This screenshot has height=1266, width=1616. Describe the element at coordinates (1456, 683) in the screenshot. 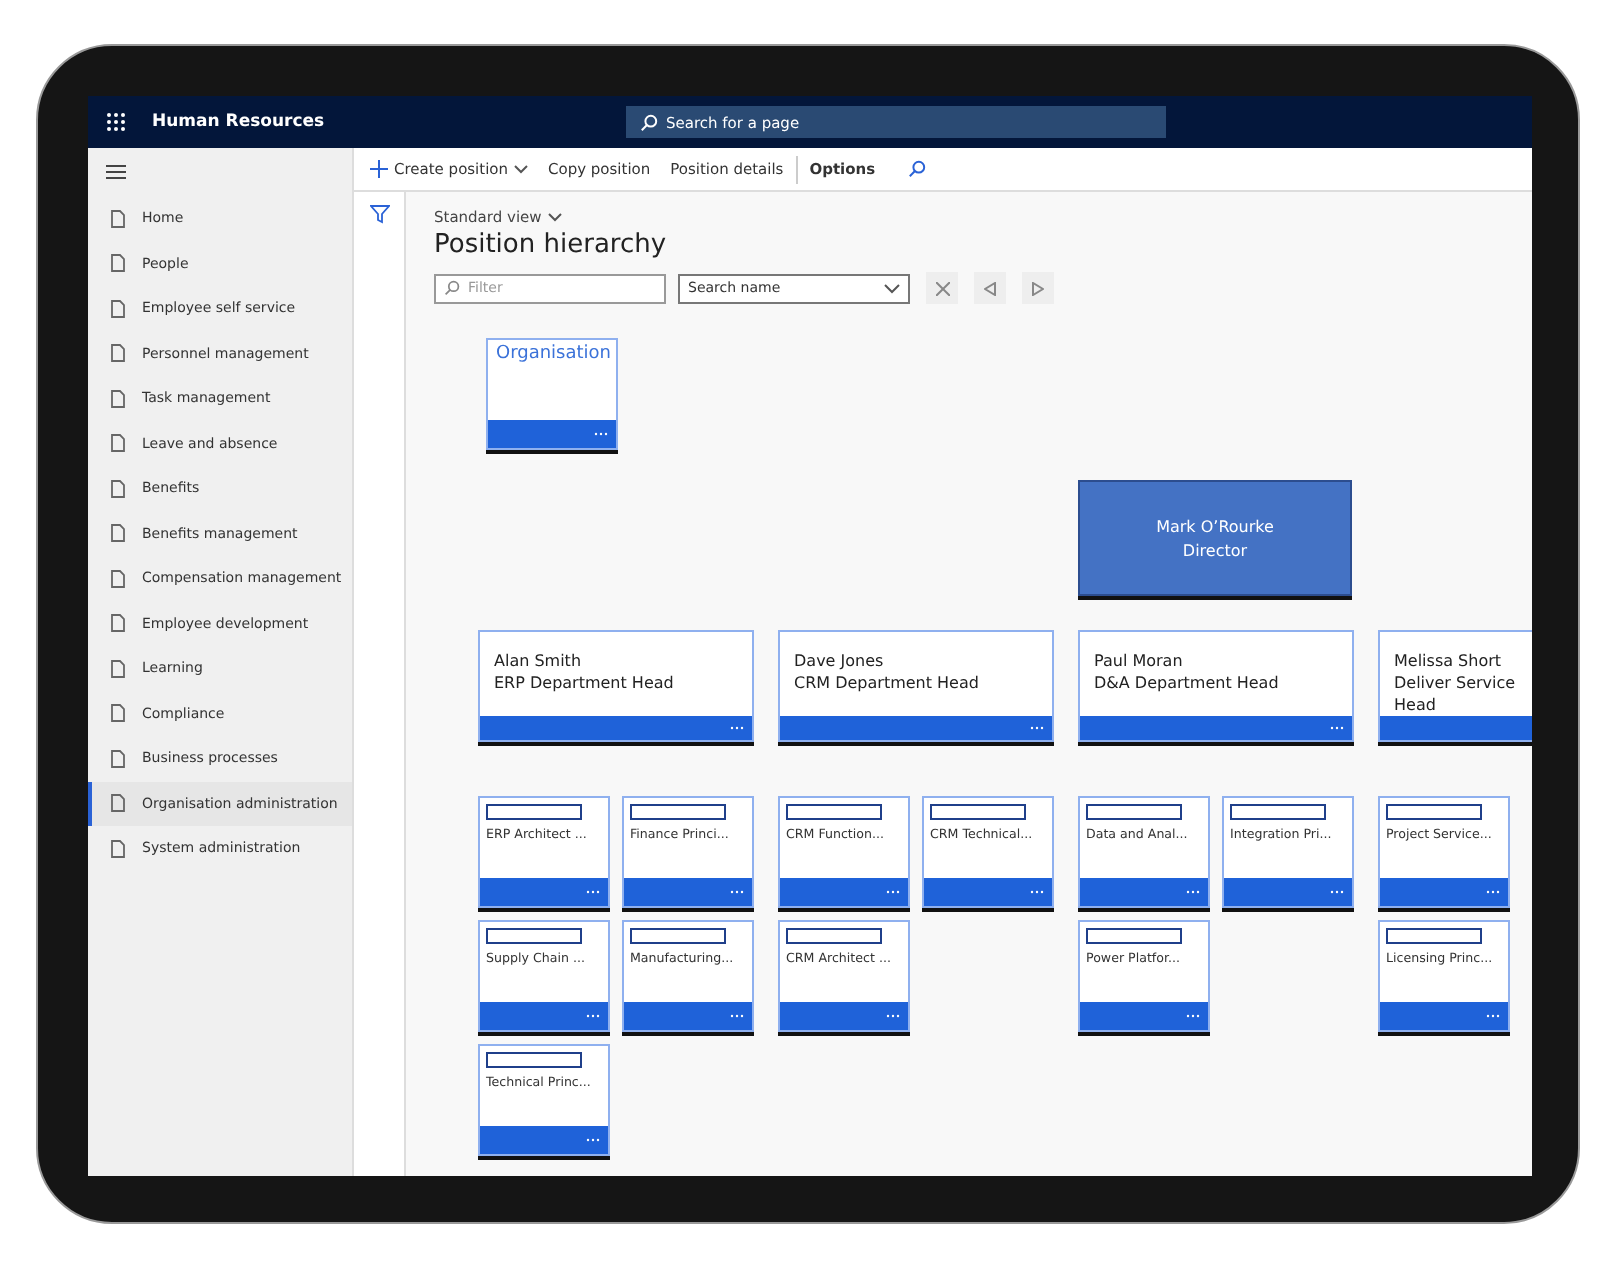

I see `card-text-line: Deliver Service` at that location.